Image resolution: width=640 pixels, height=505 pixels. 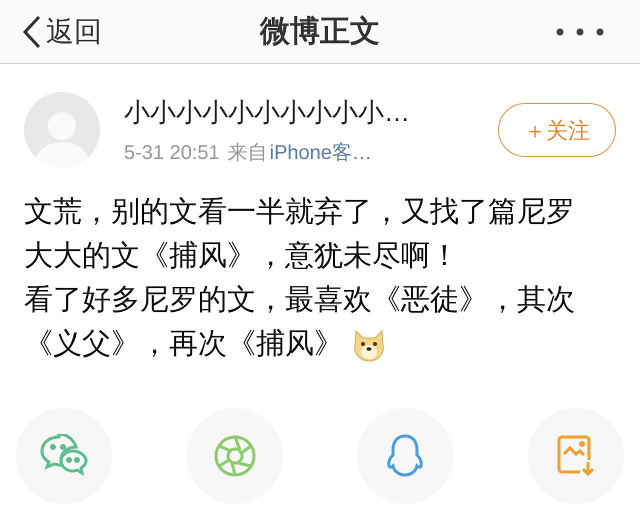 What do you see at coordinates (248, 153) in the screenshot?
I see `source-prefix: 来自` at bounding box center [248, 153].